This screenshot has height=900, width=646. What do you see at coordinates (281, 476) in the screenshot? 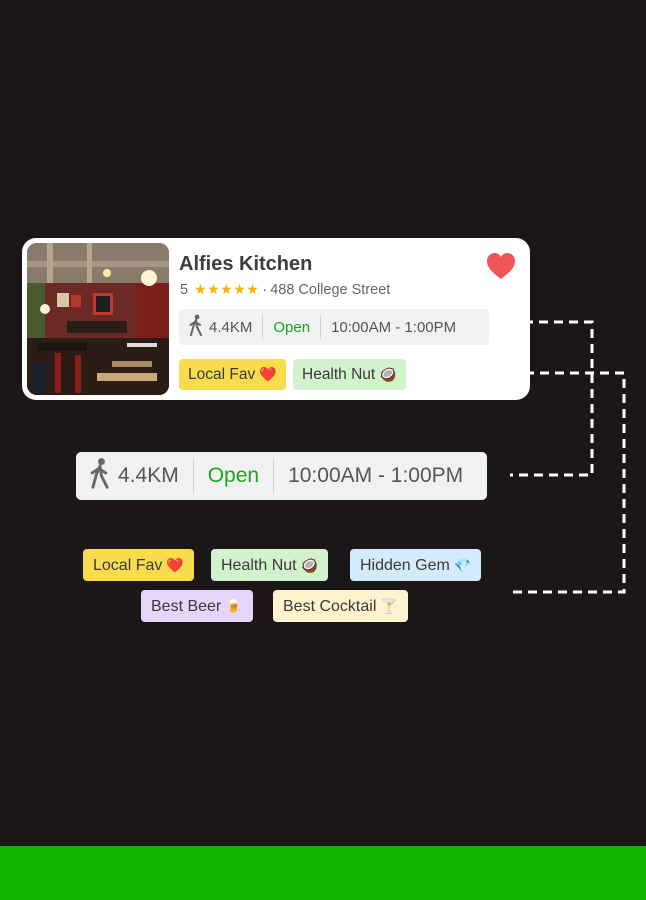
I see `info-bar-detail: 4.4KM Open 10:00AM - 1:00PM` at bounding box center [281, 476].